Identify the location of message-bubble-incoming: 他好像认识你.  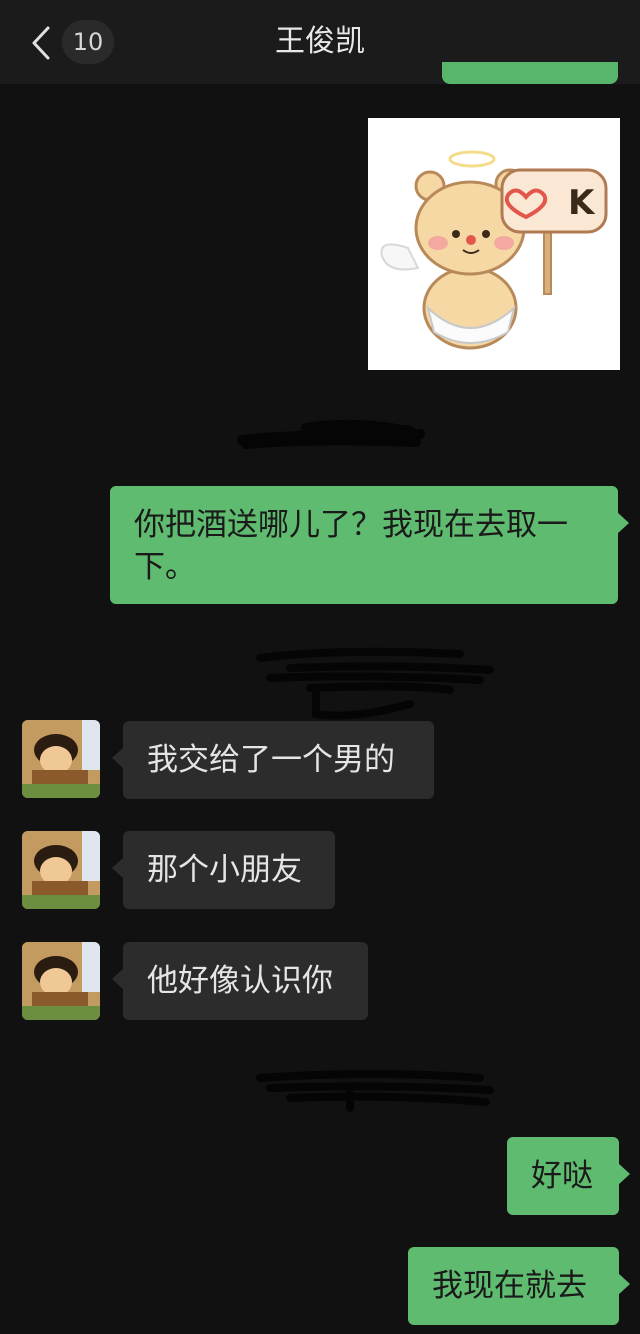
(240, 981).